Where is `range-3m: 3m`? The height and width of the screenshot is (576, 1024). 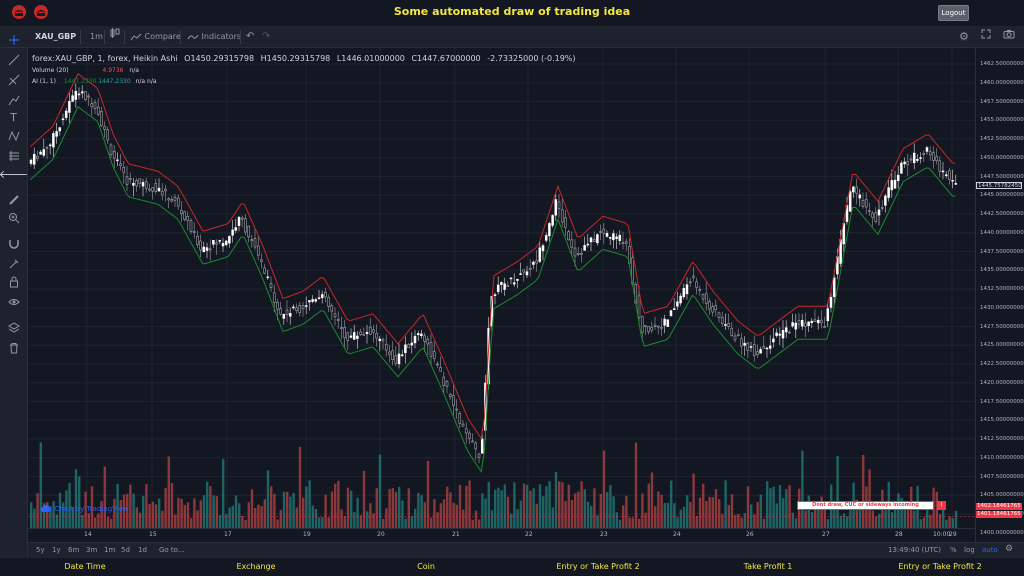 range-3m: 3m is located at coordinates (91, 550).